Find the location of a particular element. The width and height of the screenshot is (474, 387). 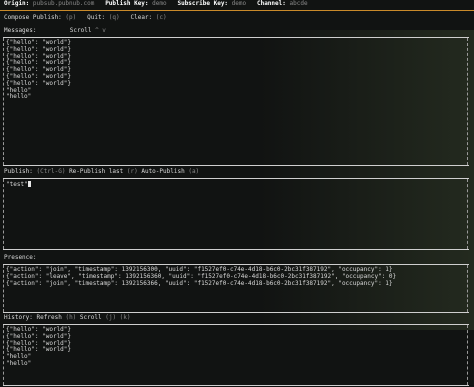

messages-scroll-keys: ^ v is located at coordinates (100, 30).